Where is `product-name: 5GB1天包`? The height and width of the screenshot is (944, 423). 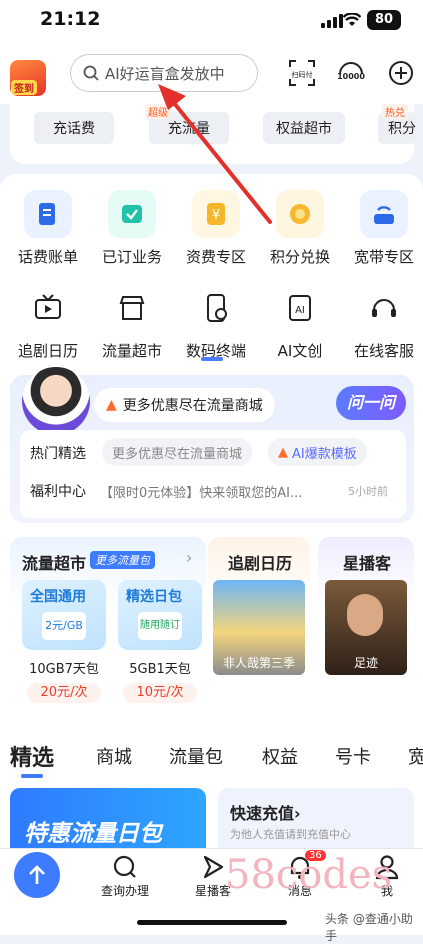
product-name: 5GB1天包 is located at coordinates (160, 669).